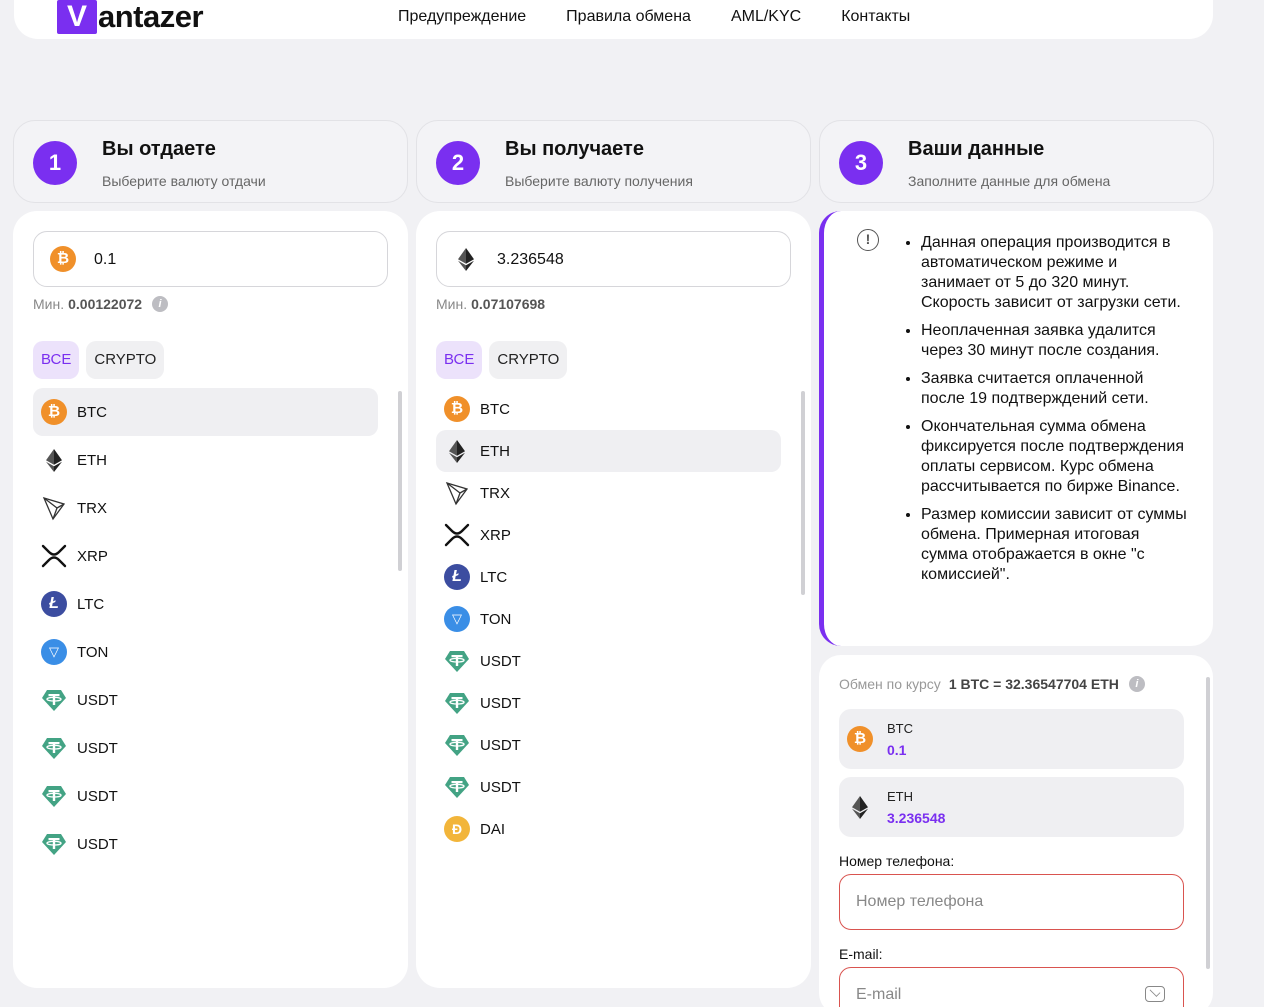 Image resolution: width=1264 pixels, height=1007 pixels. Describe the element at coordinates (897, 861) in the screenshot. I see `phone-label: Номер телефона:` at that location.